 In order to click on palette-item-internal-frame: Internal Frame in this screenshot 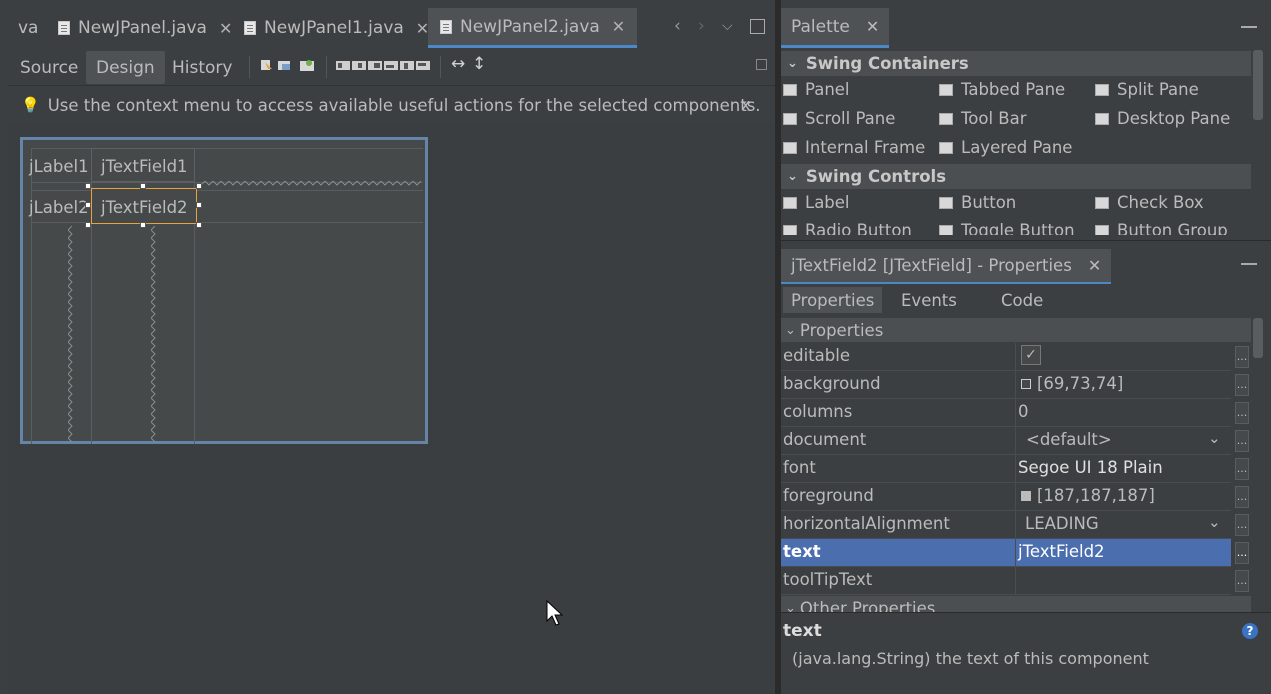, I will do `click(854, 147)`.